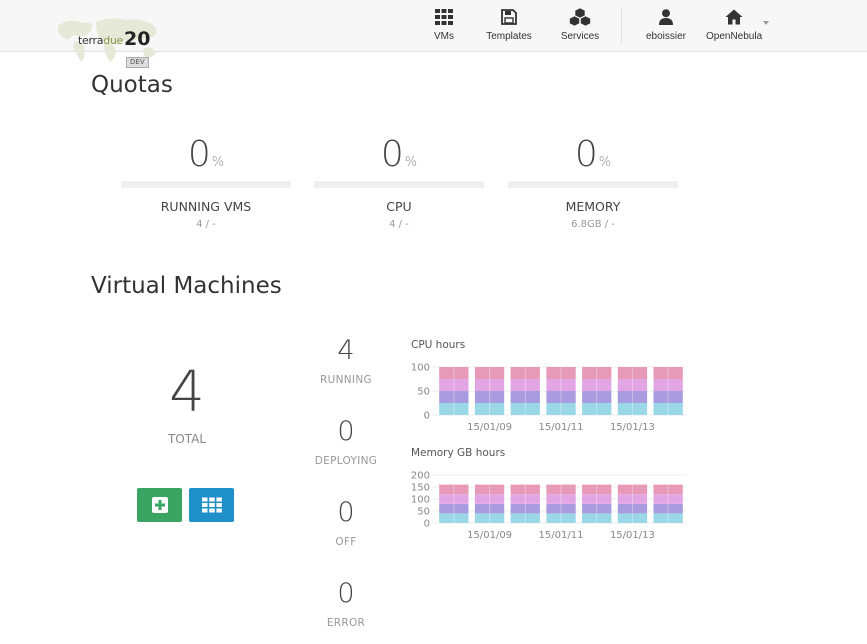  Describe the element at coordinates (666, 26) in the screenshot. I see `nav-user: eboissier` at that location.